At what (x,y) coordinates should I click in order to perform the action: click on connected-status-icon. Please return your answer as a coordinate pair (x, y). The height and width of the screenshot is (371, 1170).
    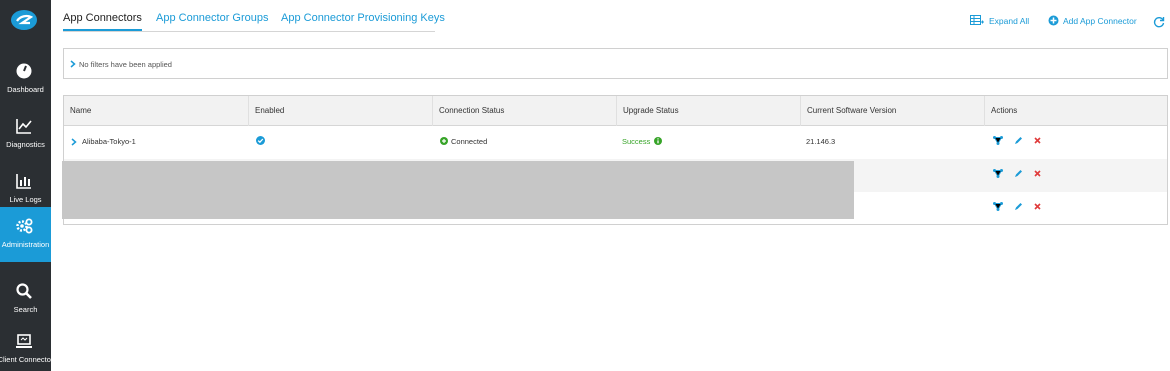
    Looking at the image, I should click on (444, 141).